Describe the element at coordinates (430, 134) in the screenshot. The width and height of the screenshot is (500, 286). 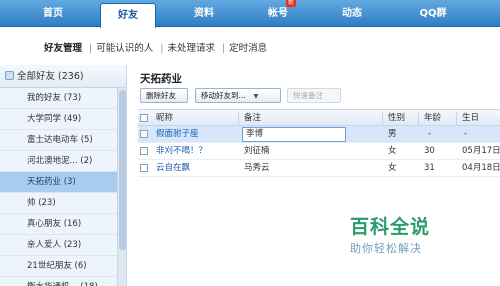
I see `friend-age: -` at that location.